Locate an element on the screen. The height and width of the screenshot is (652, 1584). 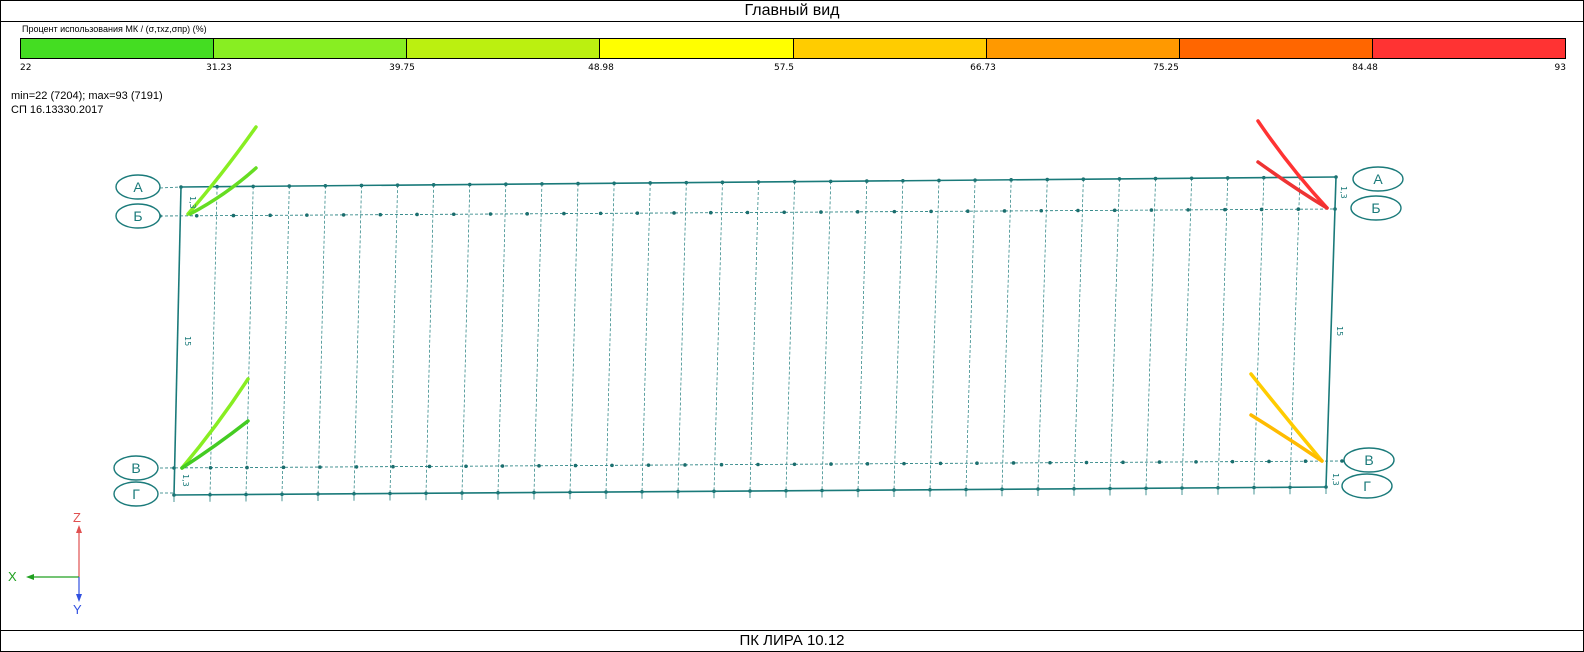
member-top-left is located at coordinates (222, 170).